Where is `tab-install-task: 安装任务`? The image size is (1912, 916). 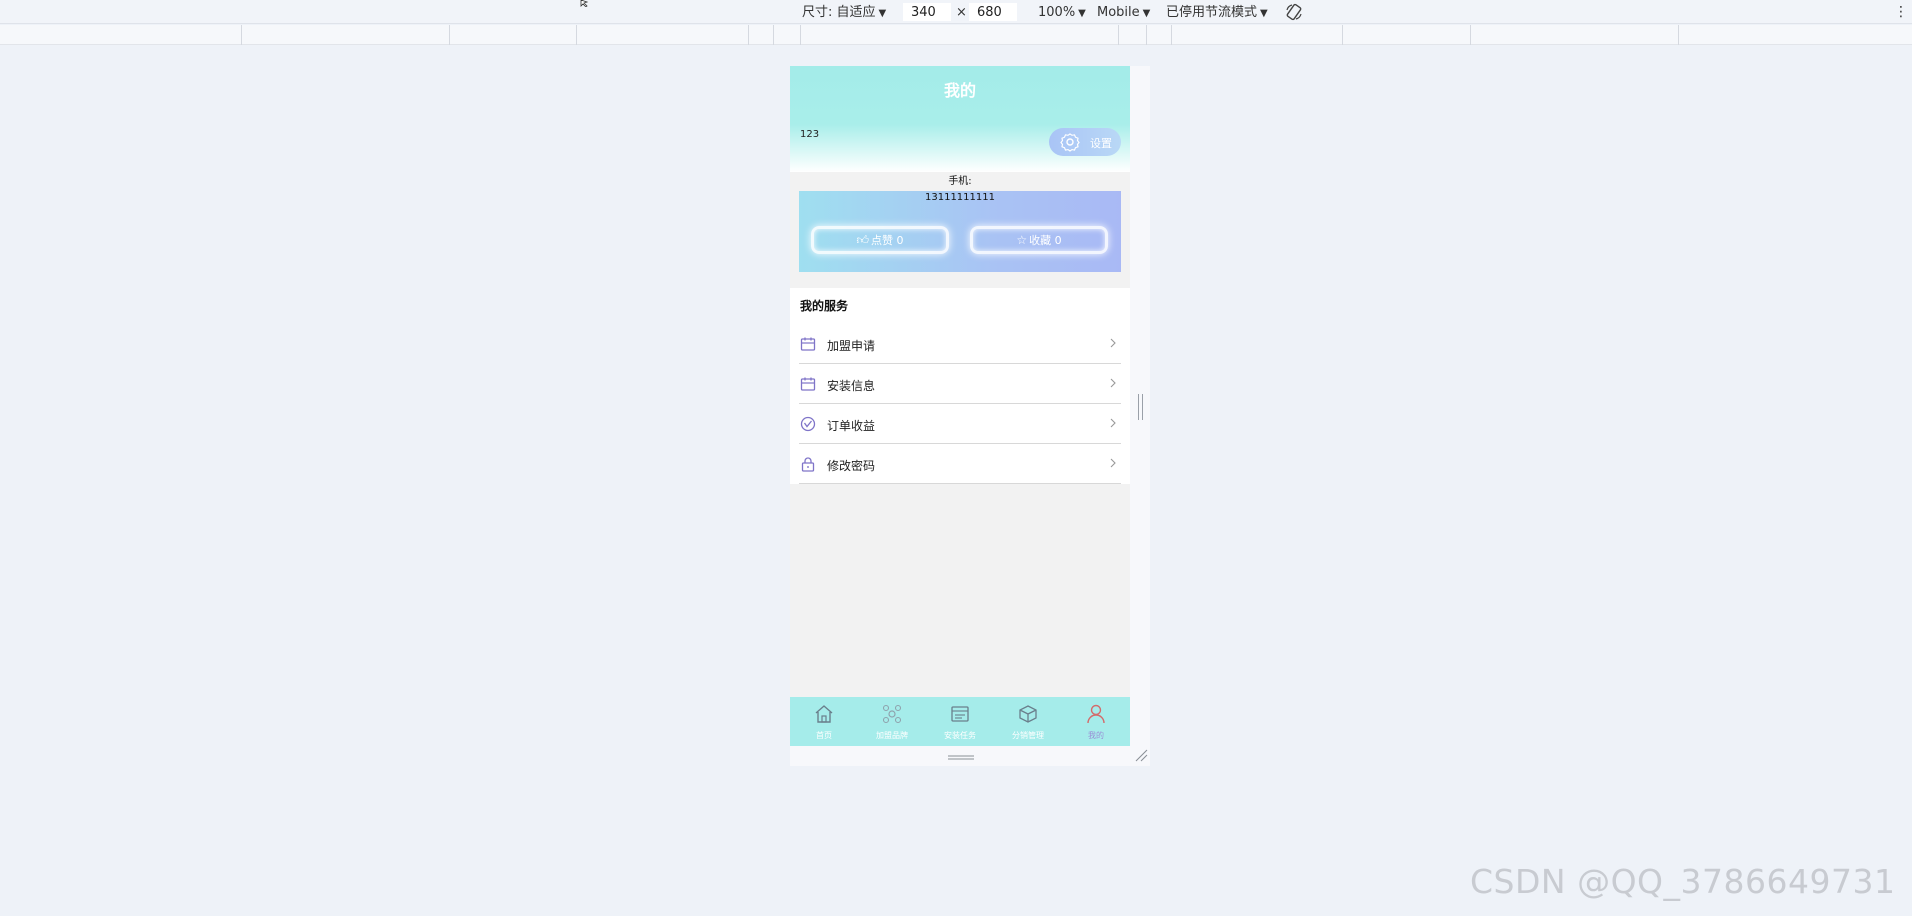 tab-install-task: 安装任务 is located at coordinates (960, 721).